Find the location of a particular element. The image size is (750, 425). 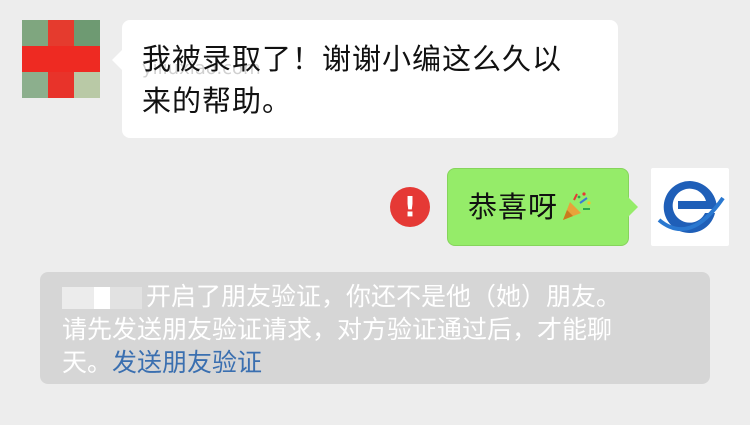

notice-text-part3: 天。 is located at coordinates (87, 362).